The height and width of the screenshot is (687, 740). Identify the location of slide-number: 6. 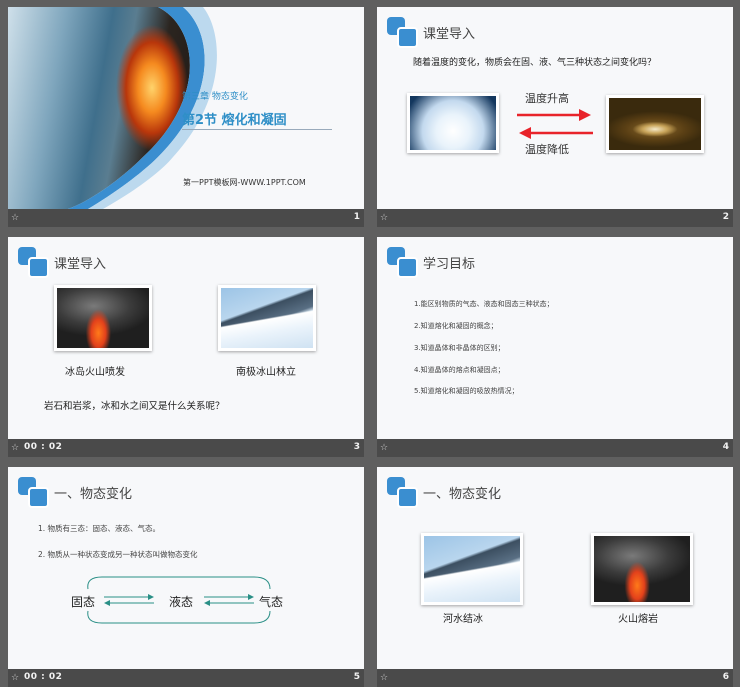
(725, 677).